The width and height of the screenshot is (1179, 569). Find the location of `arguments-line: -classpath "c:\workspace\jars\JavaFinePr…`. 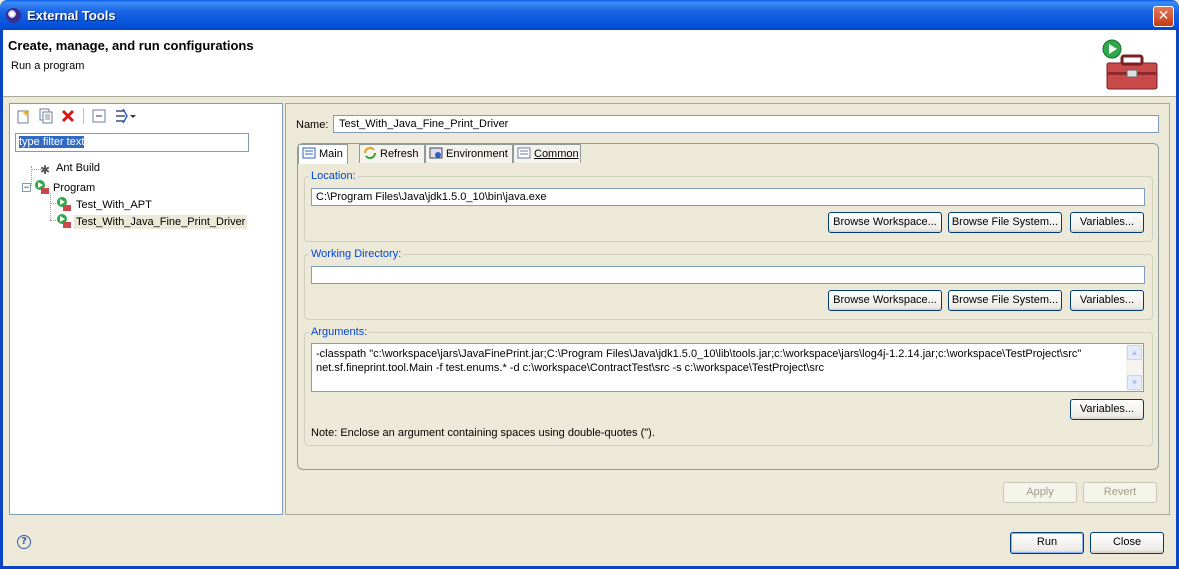

arguments-line: -classpath "c:\workspace\jars\JavaFinePr… is located at coordinates (699, 354).